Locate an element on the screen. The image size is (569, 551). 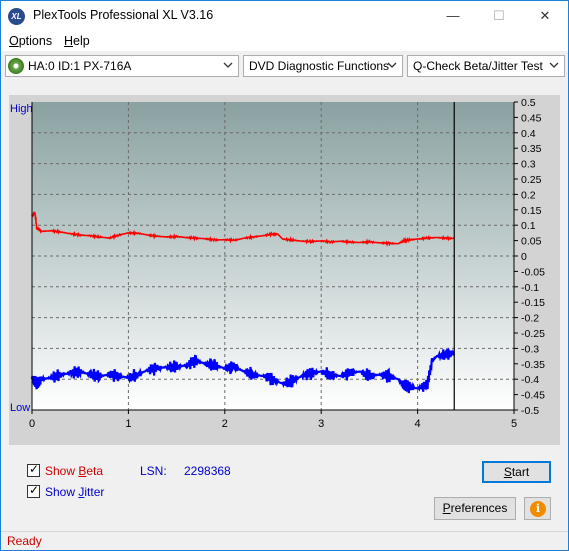
info-button: i is located at coordinates (537, 508).